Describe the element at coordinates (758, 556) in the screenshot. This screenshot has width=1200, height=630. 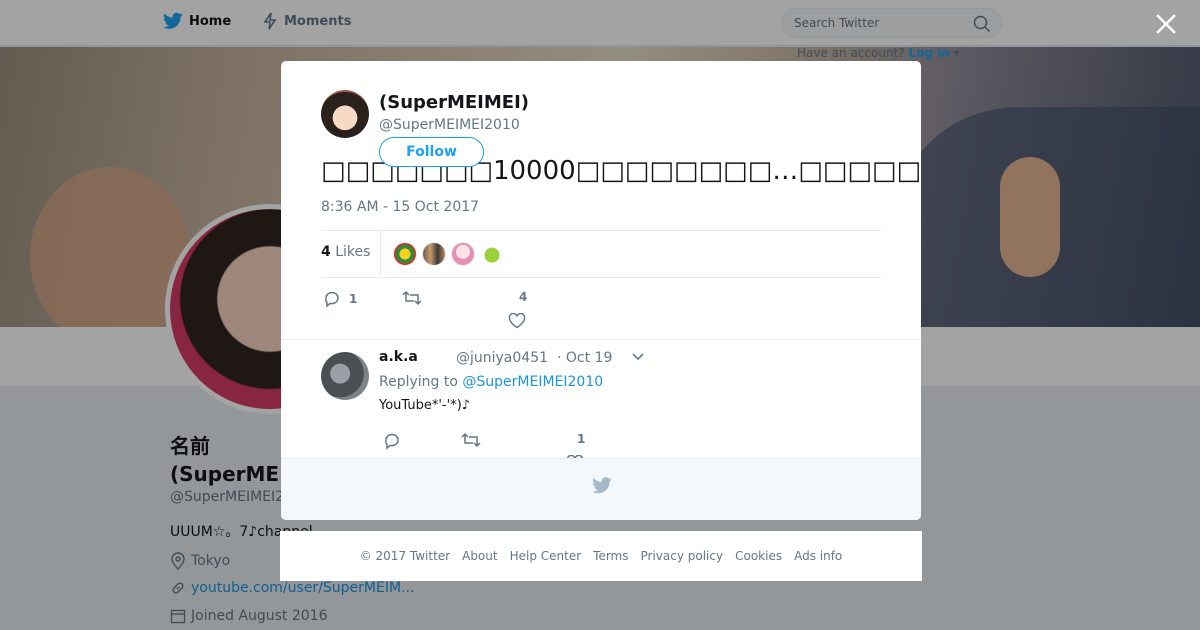
I see `footer-cookies: Cookies` at that location.